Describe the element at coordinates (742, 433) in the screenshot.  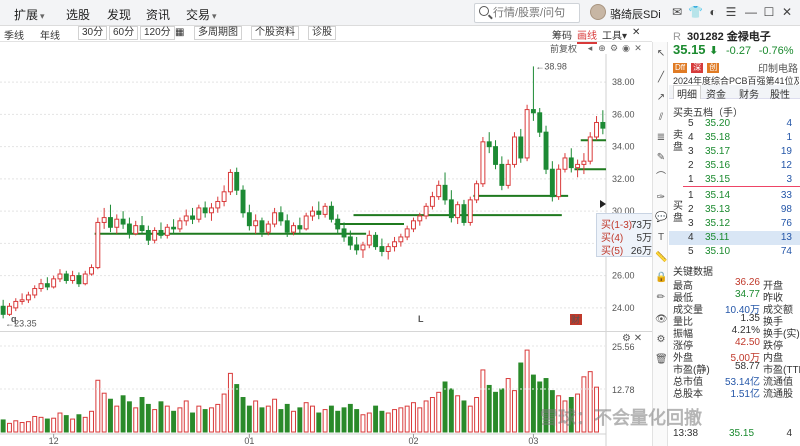
I see `tick-price: 35.15` at that location.